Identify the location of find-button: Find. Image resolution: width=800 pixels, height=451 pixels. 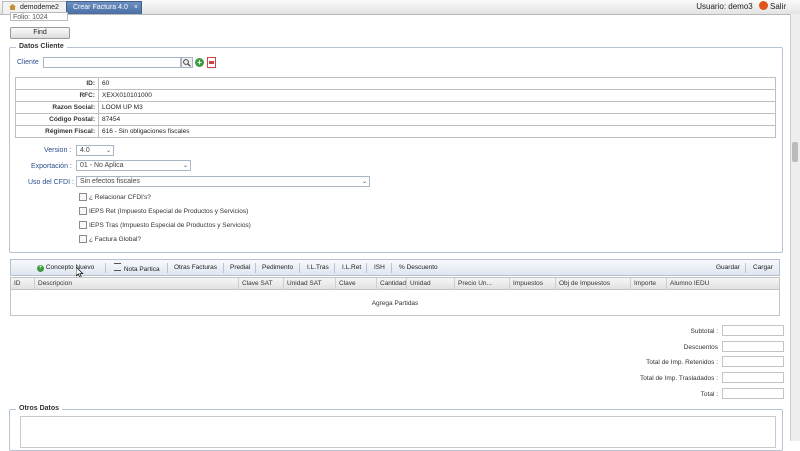
(40, 33).